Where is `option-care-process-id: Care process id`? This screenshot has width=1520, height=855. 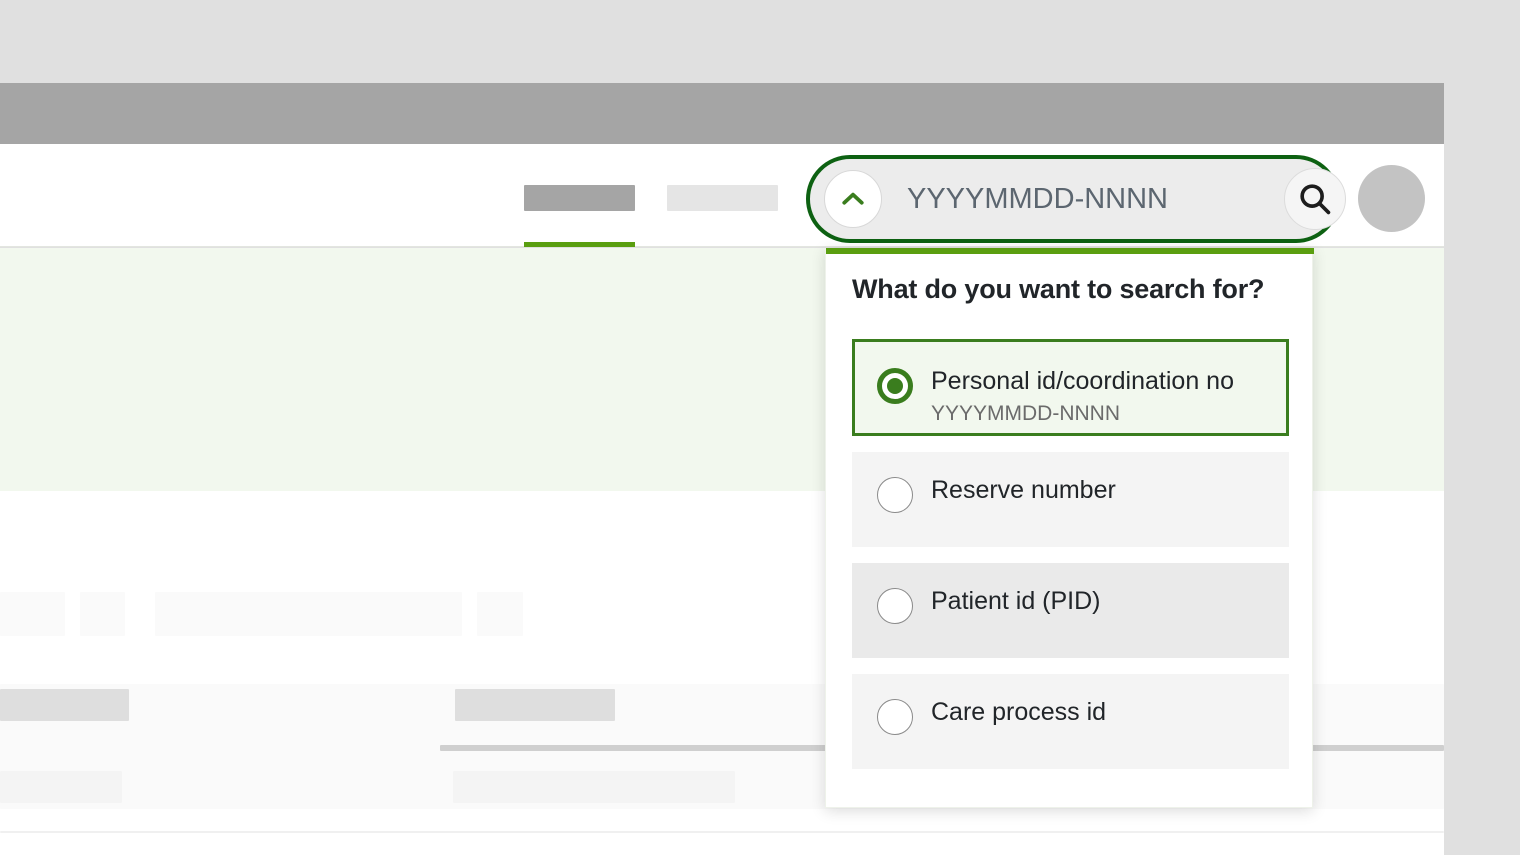
option-care-process-id: Care process id is located at coordinates (1070, 721).